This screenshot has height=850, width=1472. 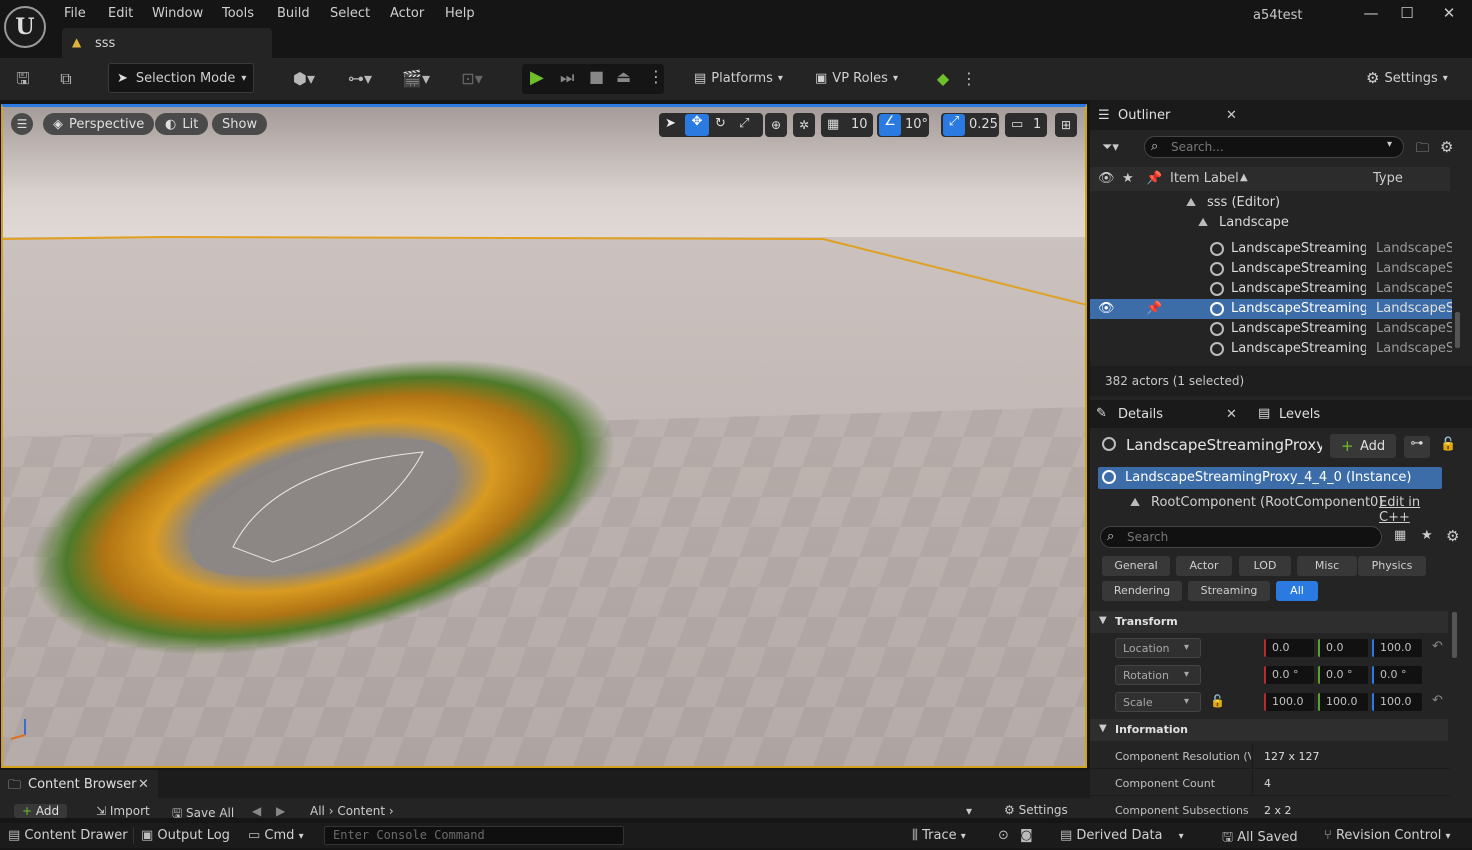 I want to click on scale-x-input: 100.0, so click(x=1289, y=702).